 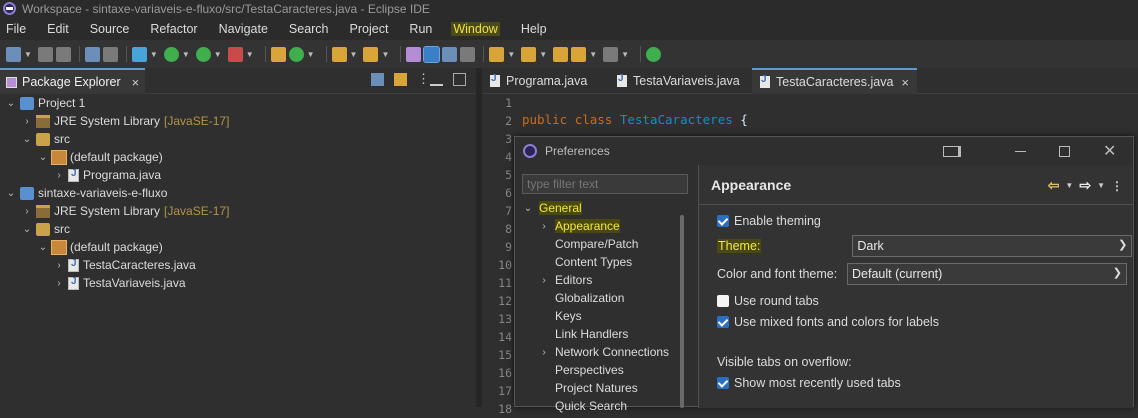 I want to click on forward-icon, so click(x=611, y=54).